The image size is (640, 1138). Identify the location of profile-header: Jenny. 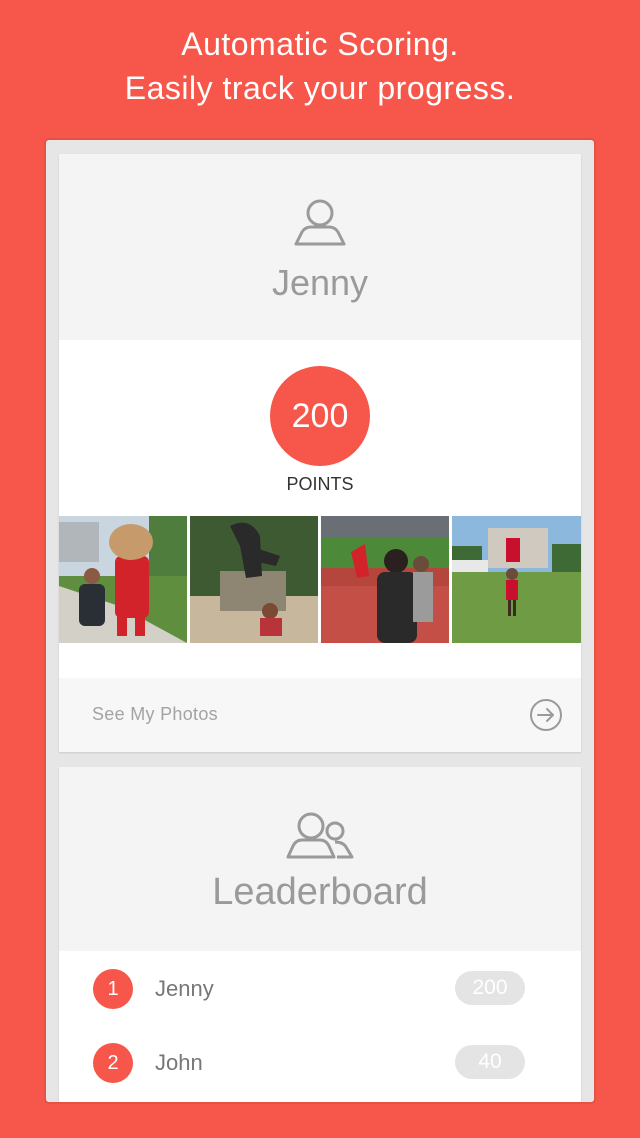
(320, 247).